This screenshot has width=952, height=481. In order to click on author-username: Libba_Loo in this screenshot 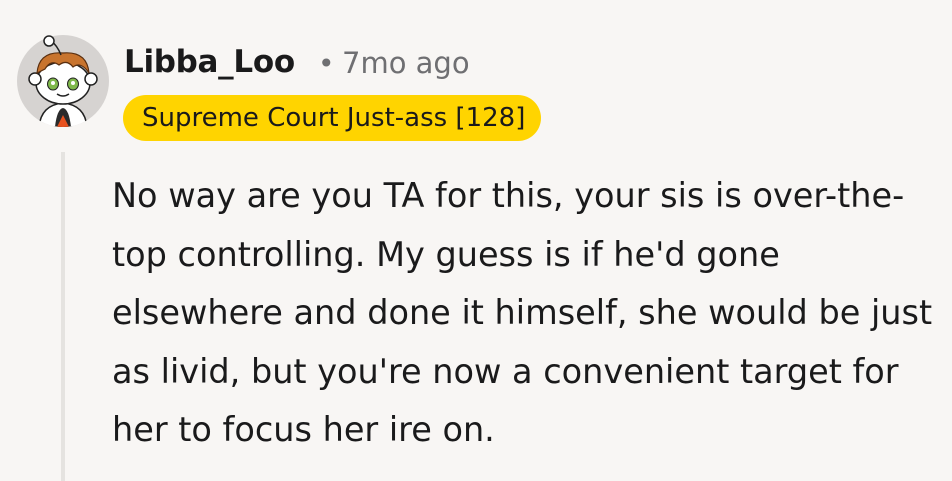, I will do `click(209, 62)`.